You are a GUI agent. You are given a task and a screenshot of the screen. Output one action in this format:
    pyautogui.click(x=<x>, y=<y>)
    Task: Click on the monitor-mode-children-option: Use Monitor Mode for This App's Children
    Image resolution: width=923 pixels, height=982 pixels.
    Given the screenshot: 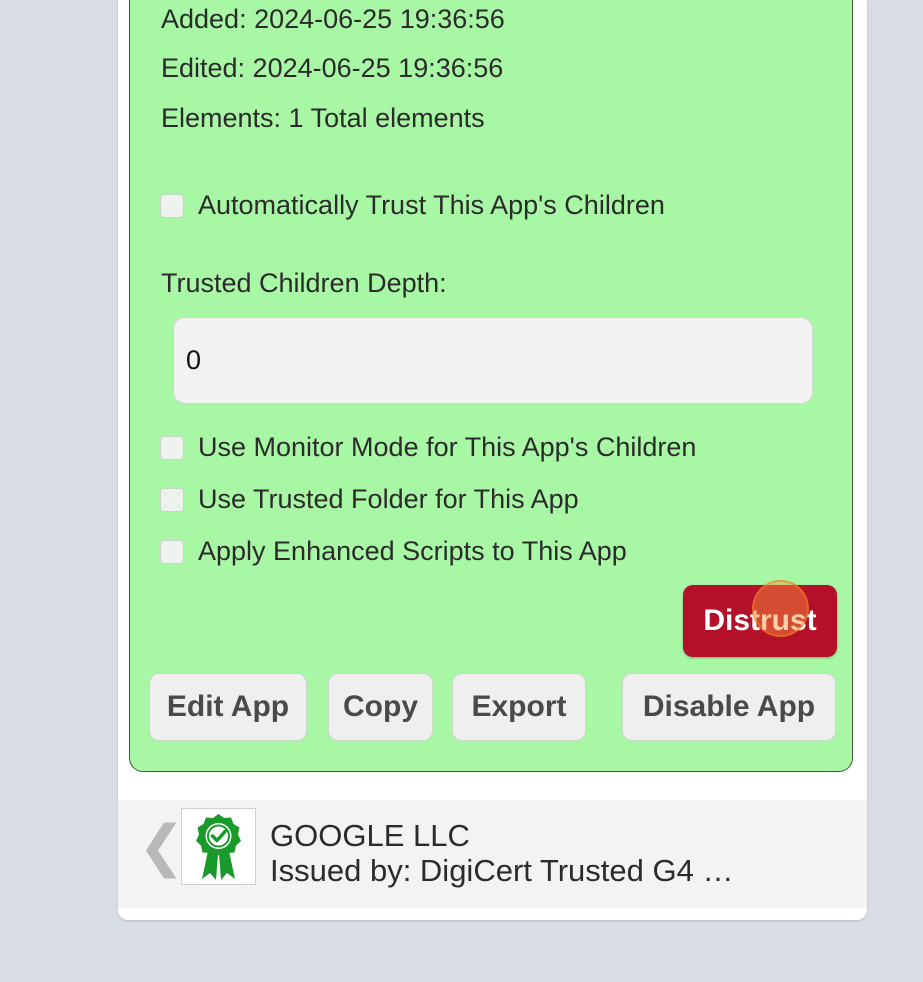 What is the action you would take?
    pyautogui.click(x=428, y=447)
    